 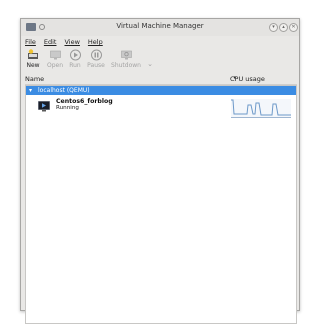 I want to click on new-vm-icon, so click(x=32, y=54).